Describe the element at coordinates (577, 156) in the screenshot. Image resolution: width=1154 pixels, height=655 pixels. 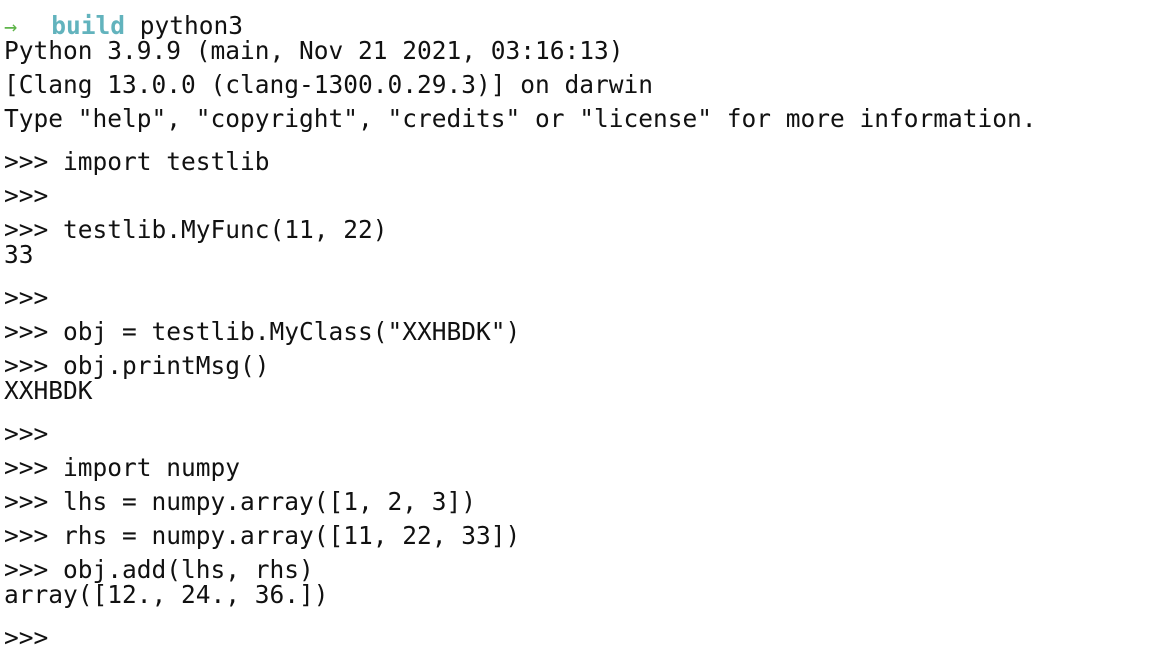
I see `repl-input-line: [>>> import testlib` at that location.